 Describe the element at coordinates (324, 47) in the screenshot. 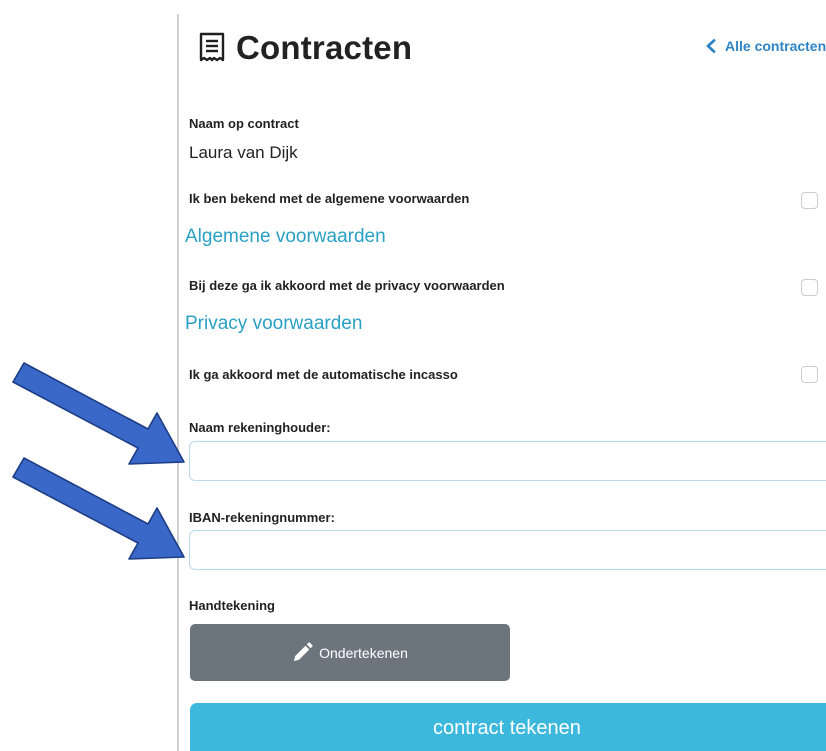

I see `page-title: Contracten` at that location.